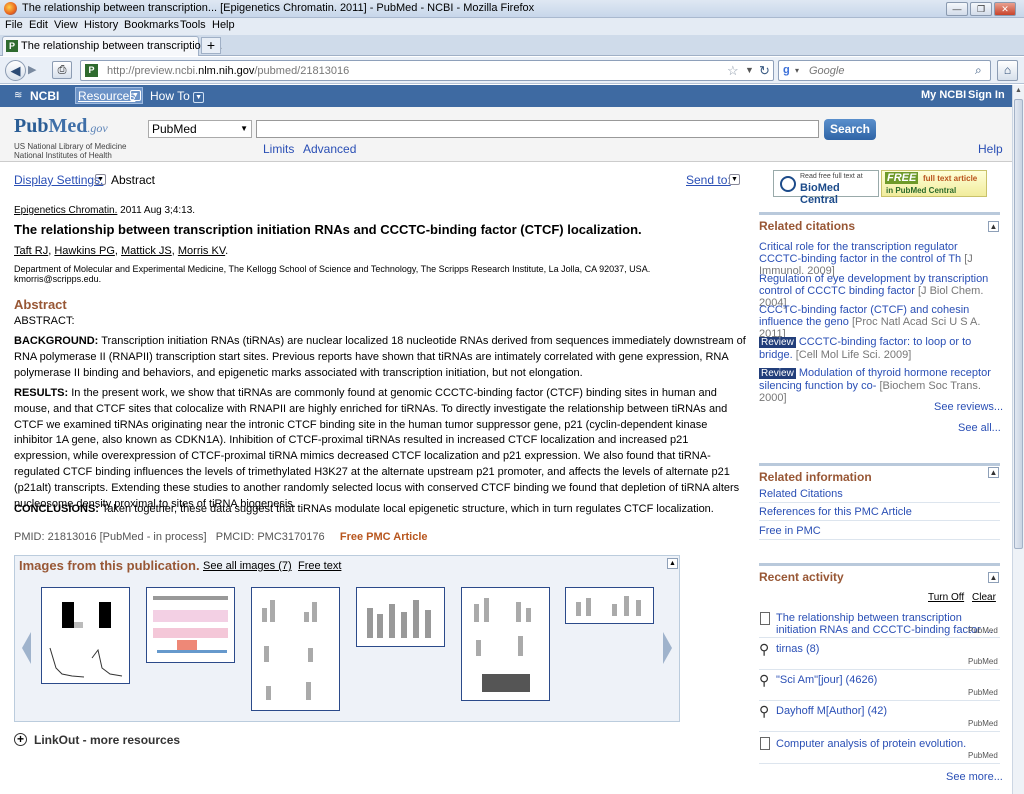 The height and width of the screenshot is (794, 1024). Describe the element at coordinates (14, 25) in the screenshot. I see `menu-file: File` at that location.